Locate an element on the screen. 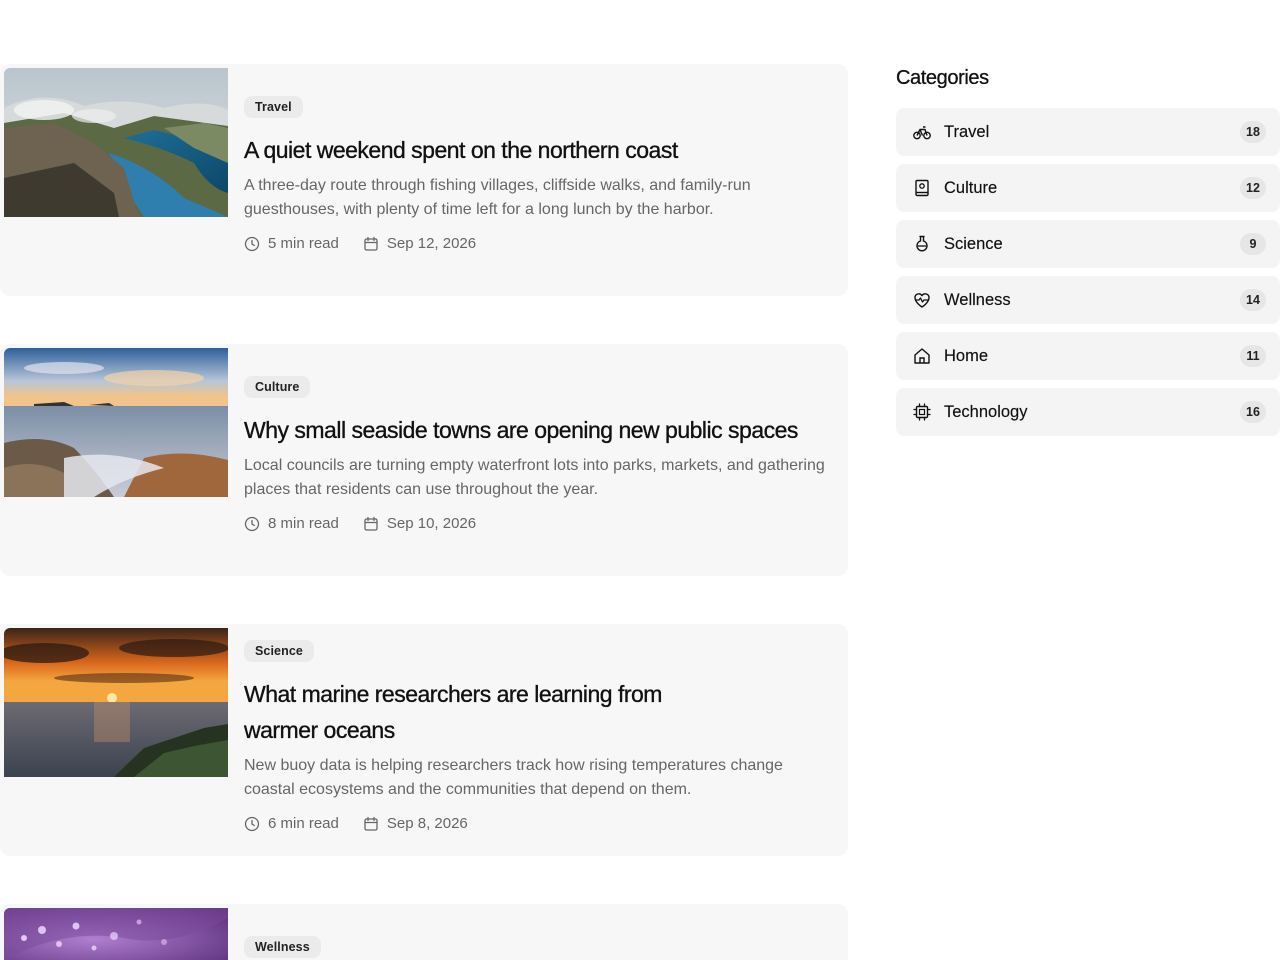 The width and height of the screenshot is (1280, 960). fjord-cliff-photo is located at coordinates (116, 142).